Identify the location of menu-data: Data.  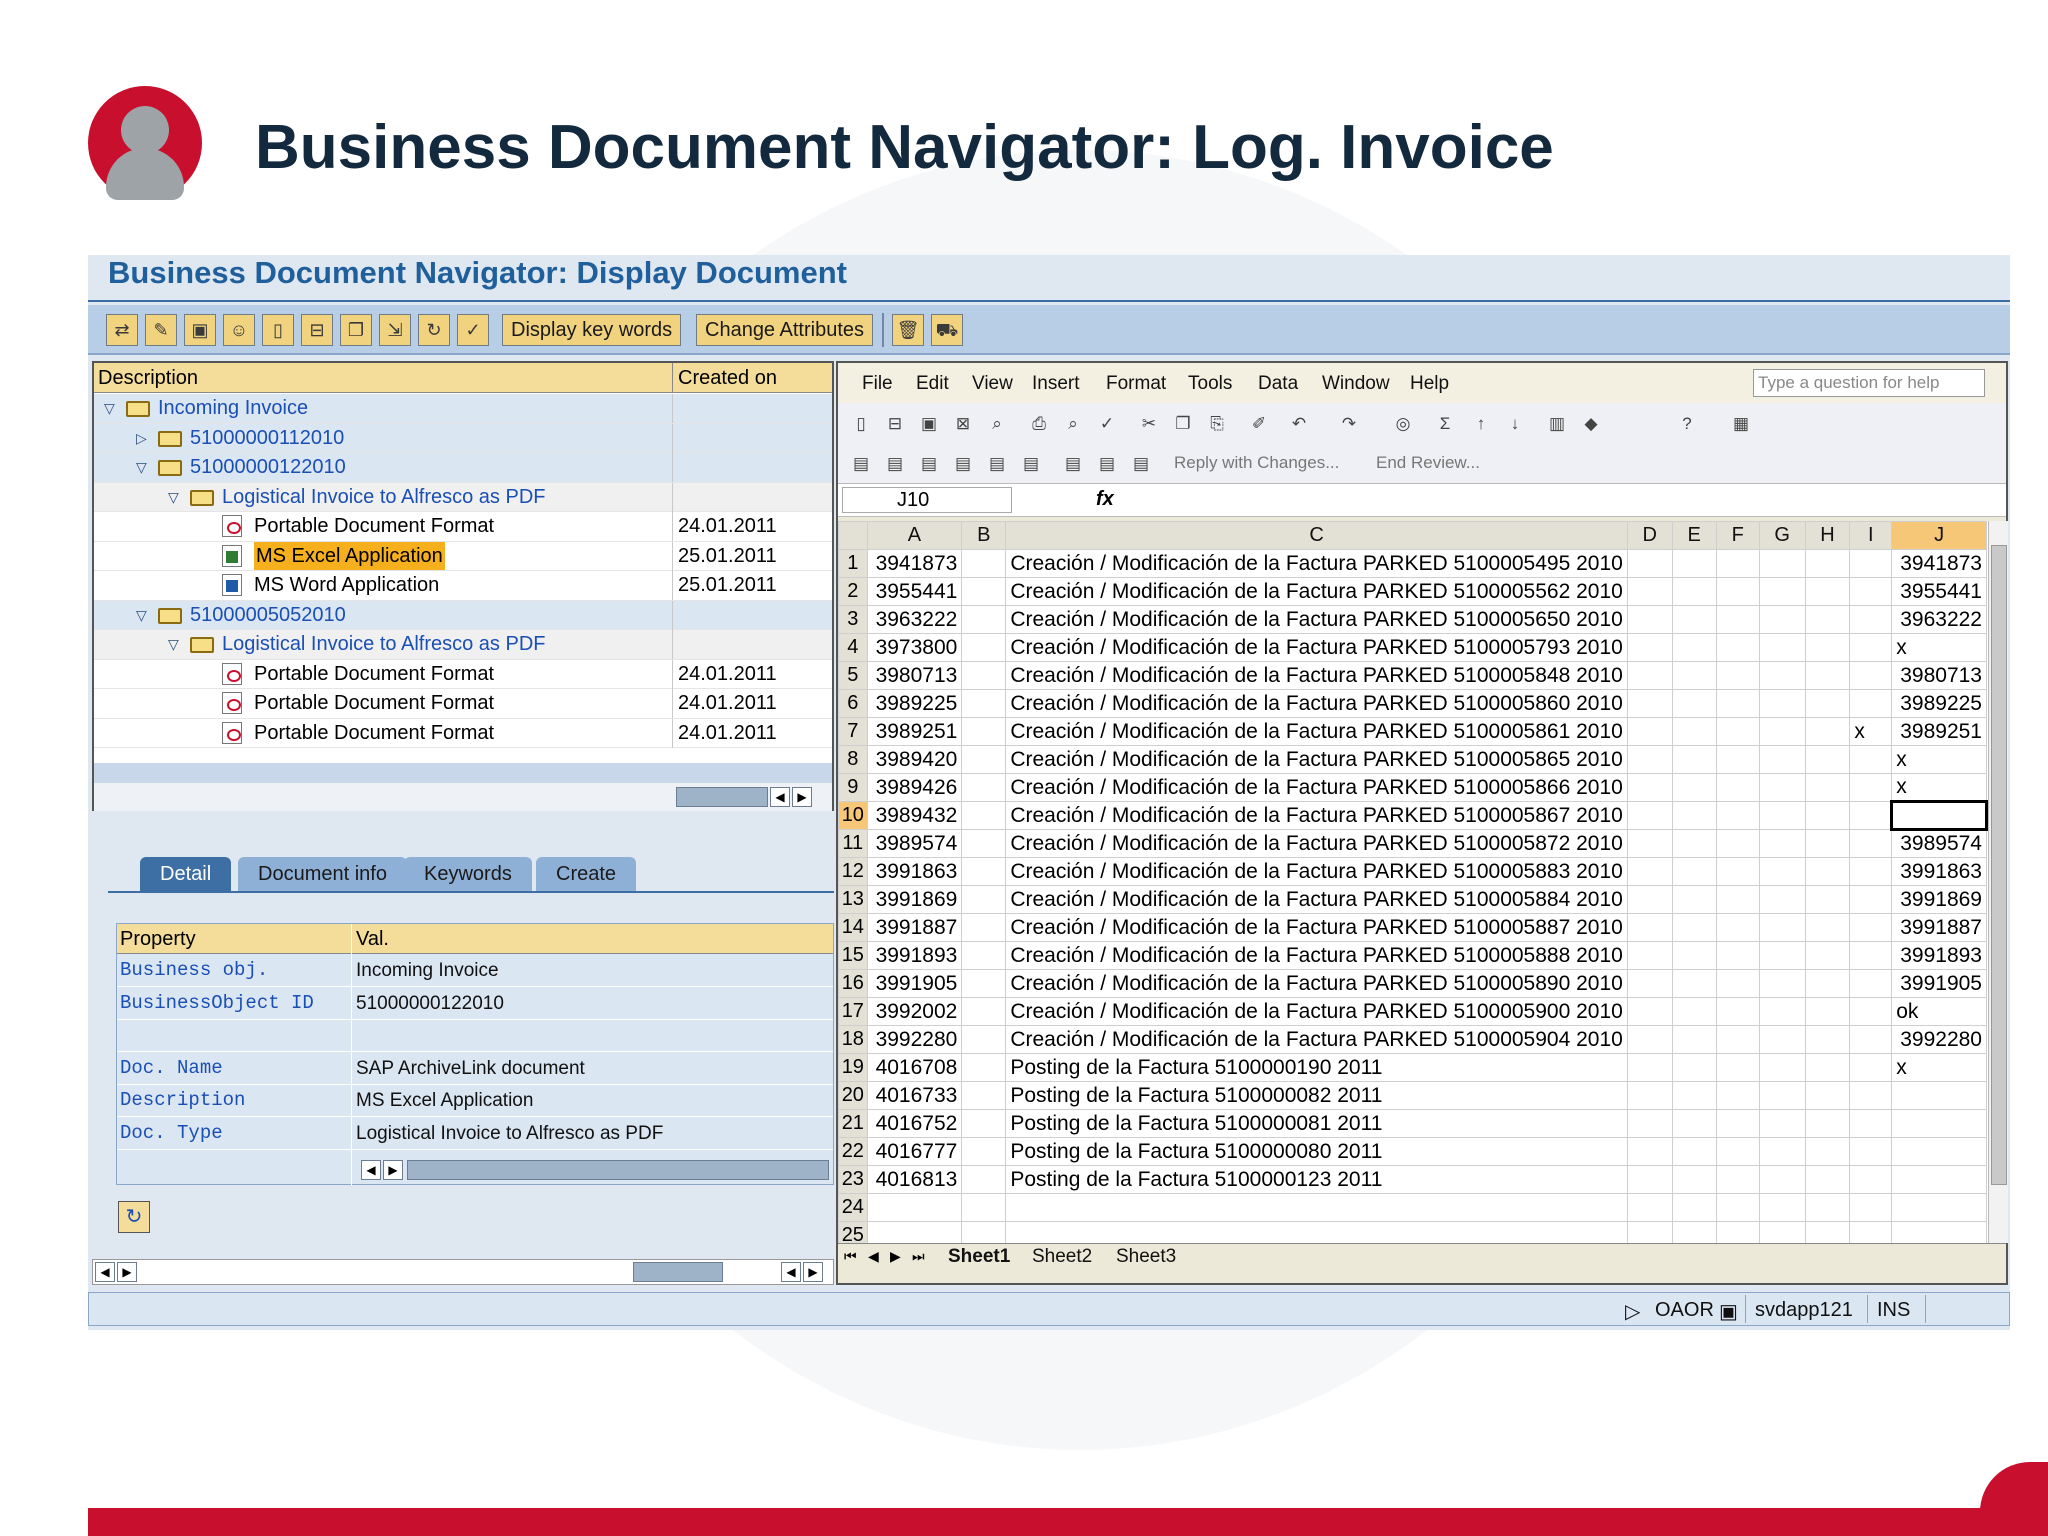
(1278, 384).